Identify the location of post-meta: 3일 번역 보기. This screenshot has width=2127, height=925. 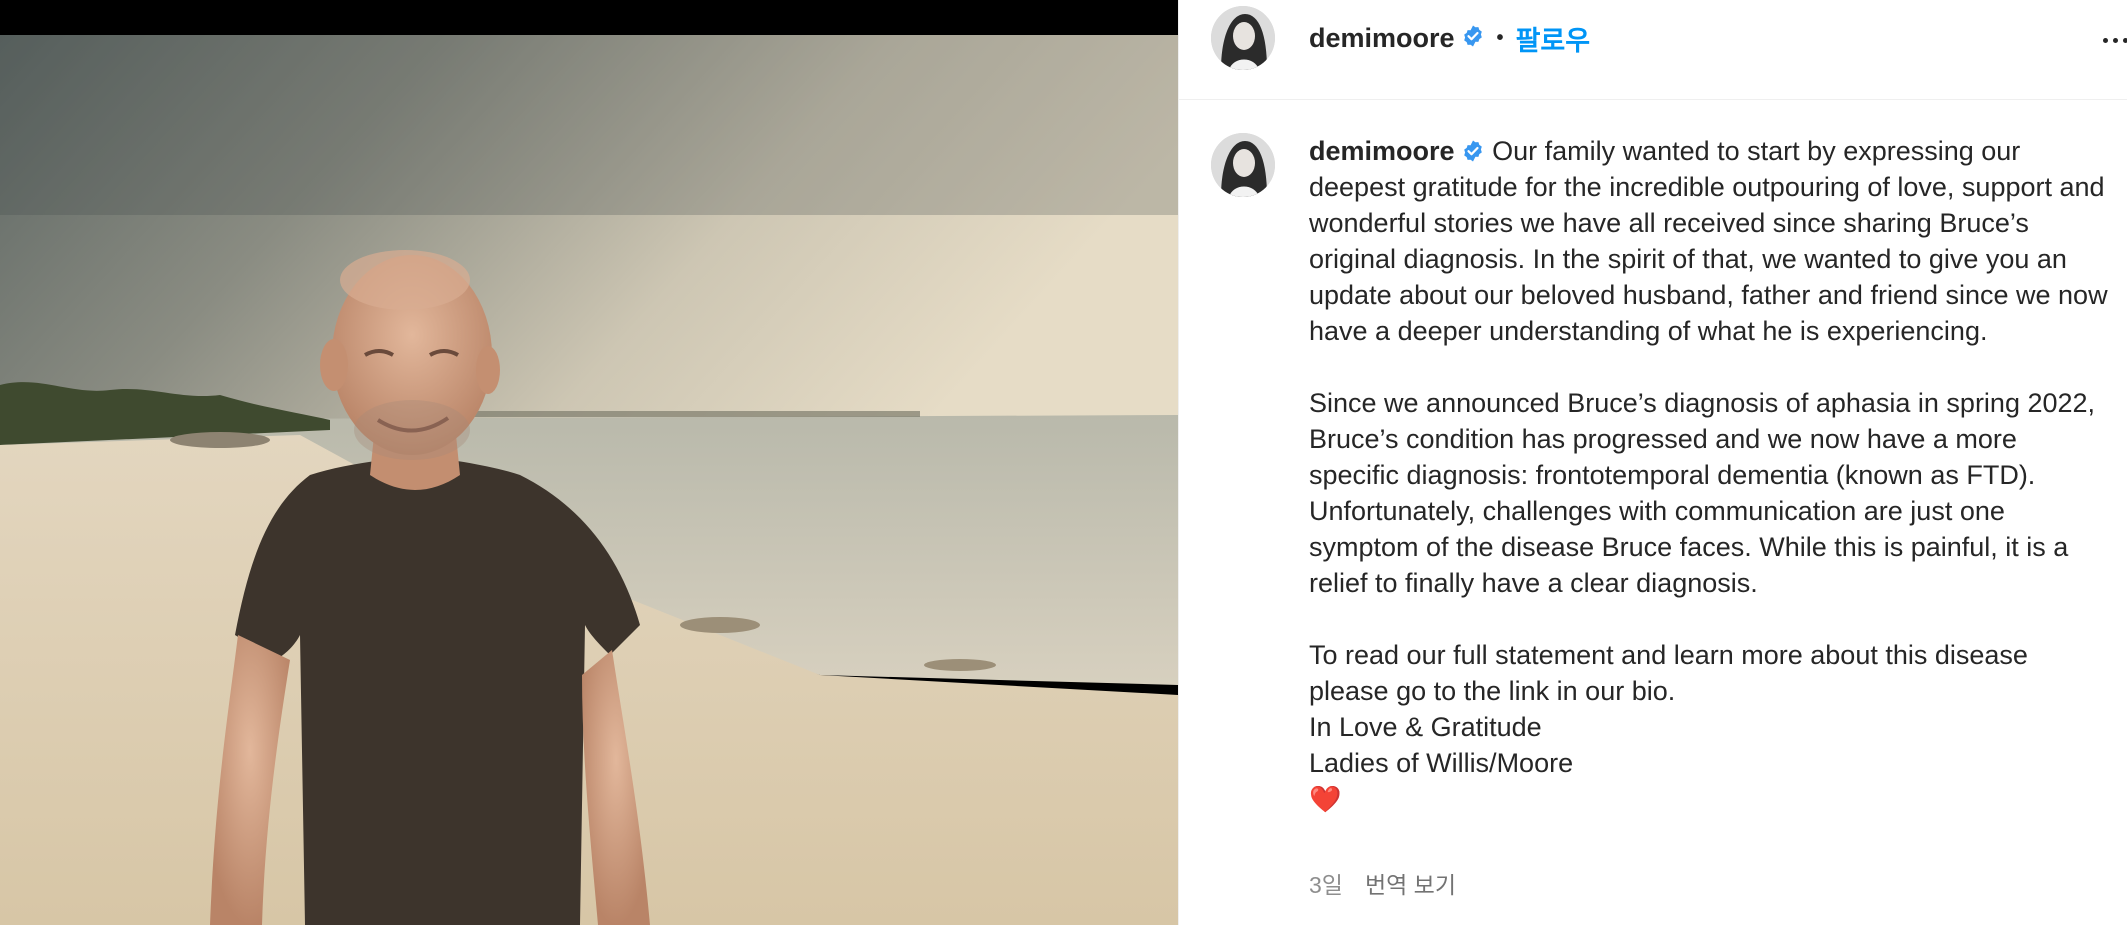
(1382, 883).